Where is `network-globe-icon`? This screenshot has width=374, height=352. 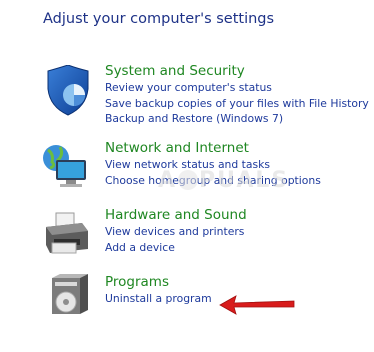
network-globe-icon is located at coordinates (68, 168).